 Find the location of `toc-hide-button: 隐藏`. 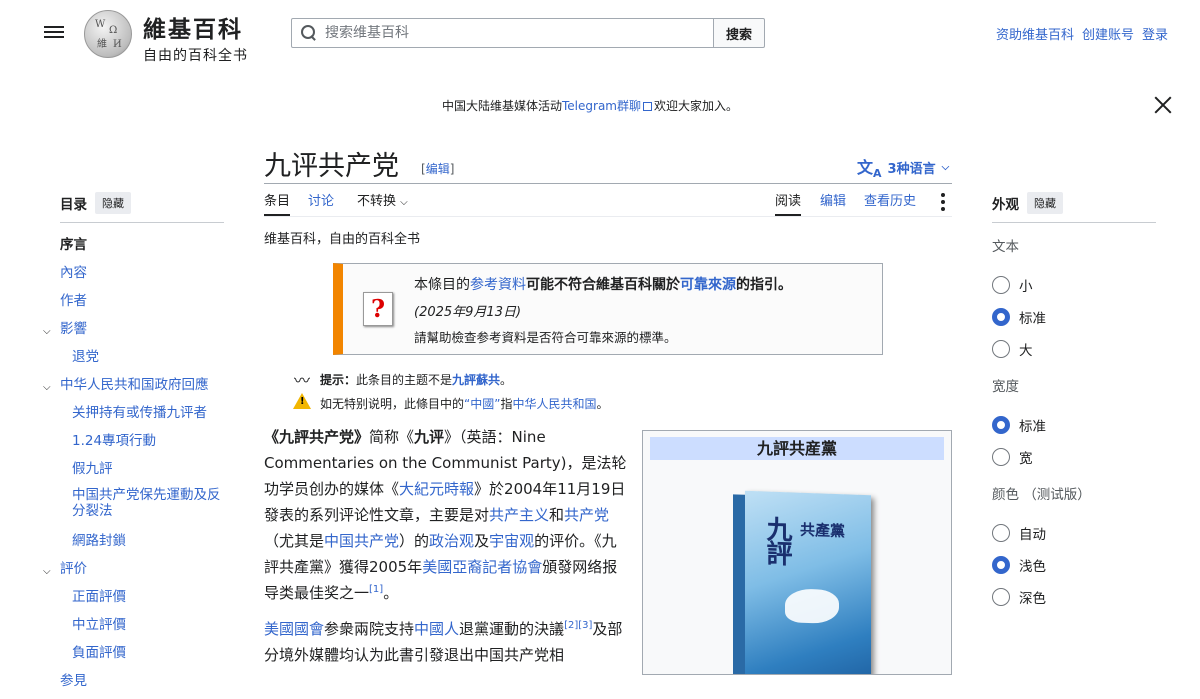

toc-hide-button: 隐藏 is located at coordinates (113, 203).